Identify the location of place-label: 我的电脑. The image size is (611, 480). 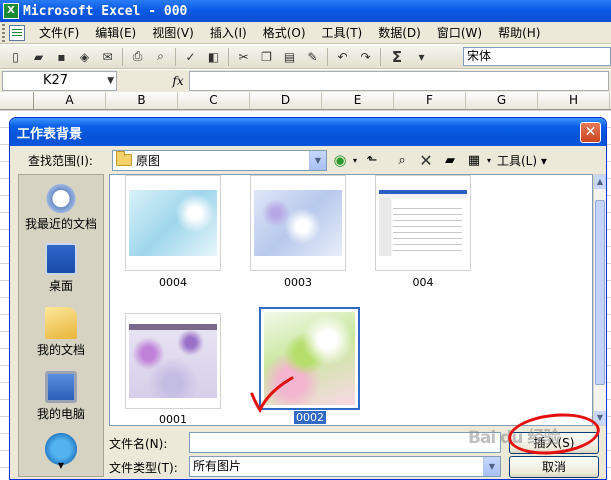
(60, 414).